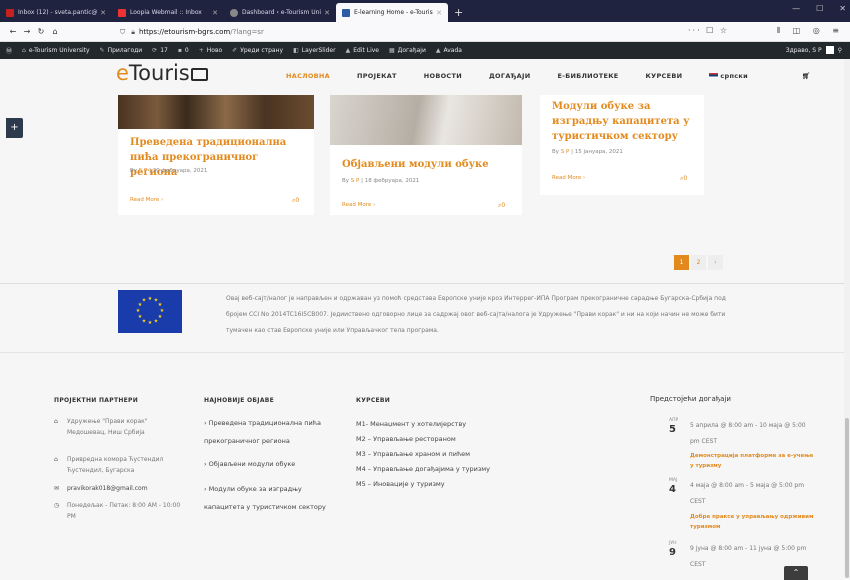  What do you see at coordinates (400, 484) in the screenshot?
I see `course-link: M5 – Иновације у туризму` at bounding box center [400, 484].